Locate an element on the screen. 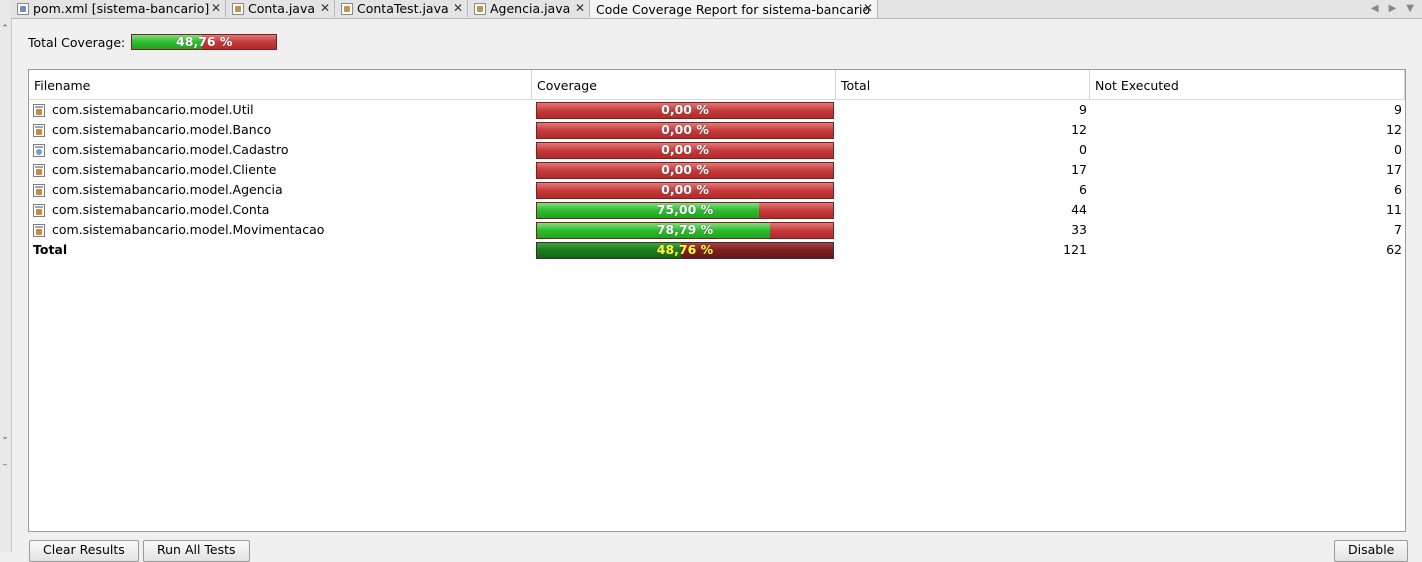 The width and height of the screenshot is (1422, 562). filename-cell: com.sistemabancario.model.Cliente is located at coordinates (283, 170).